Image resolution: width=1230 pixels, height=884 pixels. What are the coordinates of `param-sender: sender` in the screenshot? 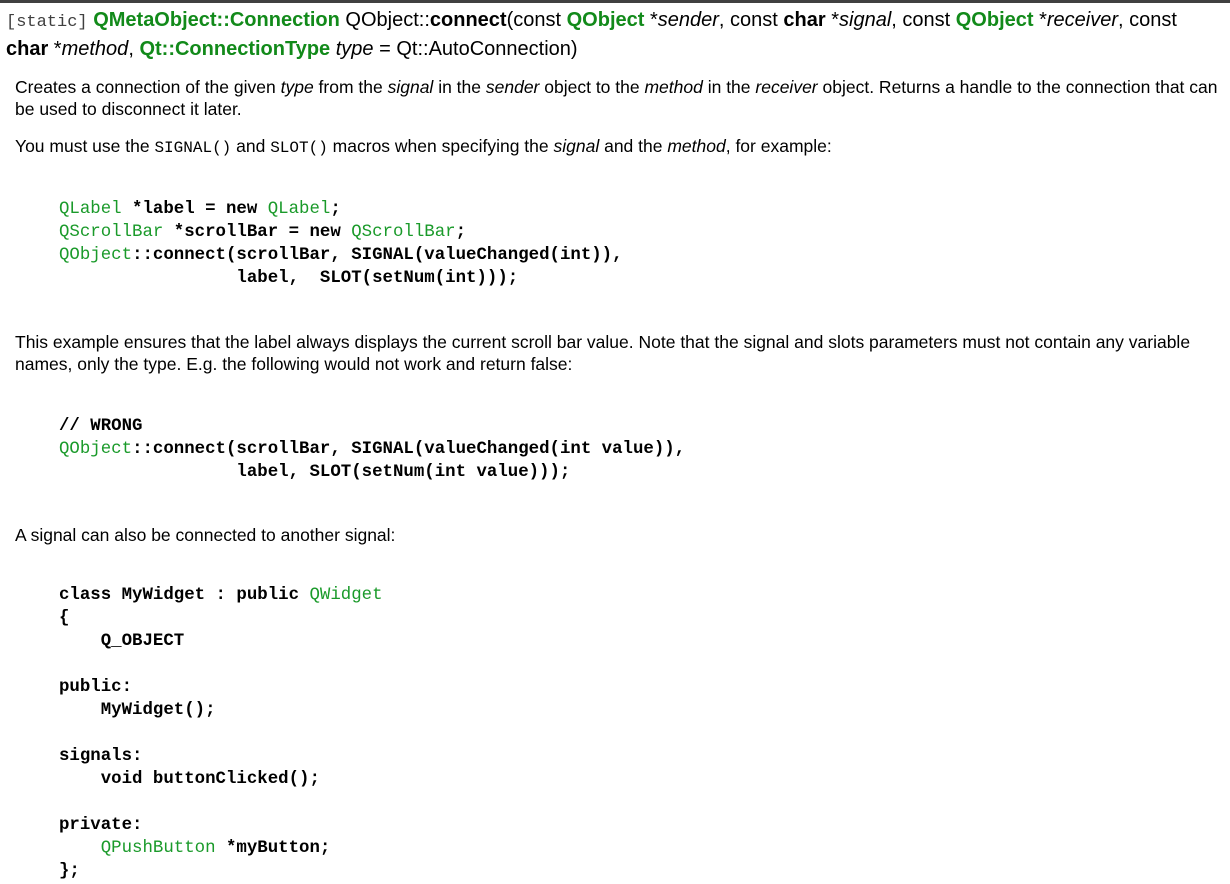 It's located at (688, 20).